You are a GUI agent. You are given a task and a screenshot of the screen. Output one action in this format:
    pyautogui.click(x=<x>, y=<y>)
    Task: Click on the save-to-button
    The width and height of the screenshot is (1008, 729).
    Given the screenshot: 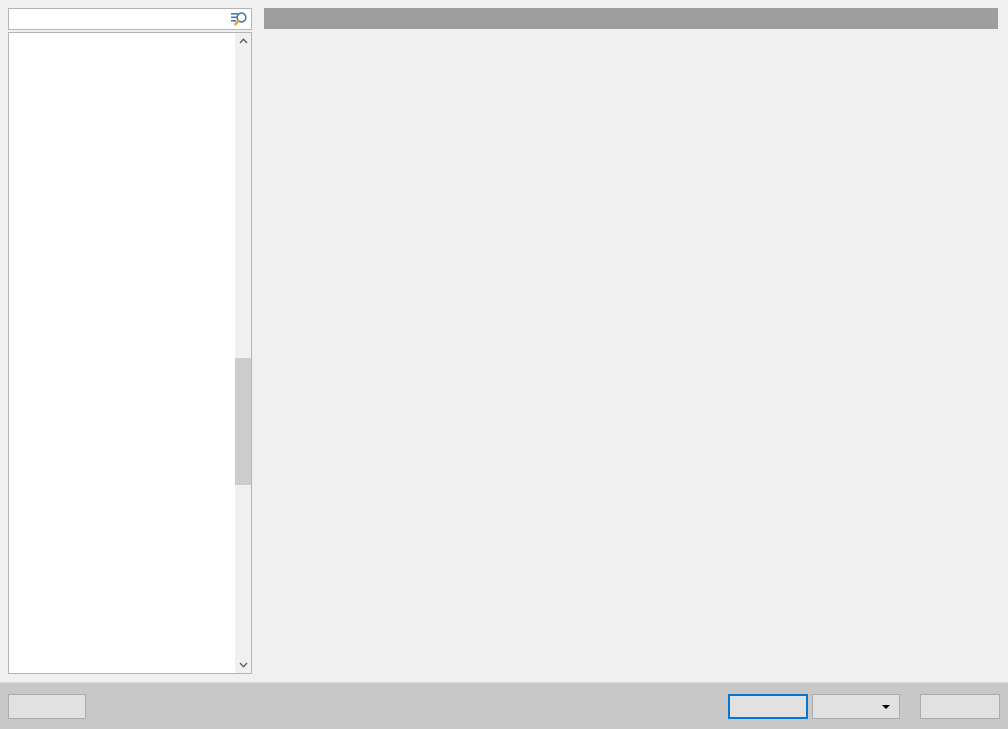 What is the action you would take?
    pyautogui.click(x=856, y=706)
    